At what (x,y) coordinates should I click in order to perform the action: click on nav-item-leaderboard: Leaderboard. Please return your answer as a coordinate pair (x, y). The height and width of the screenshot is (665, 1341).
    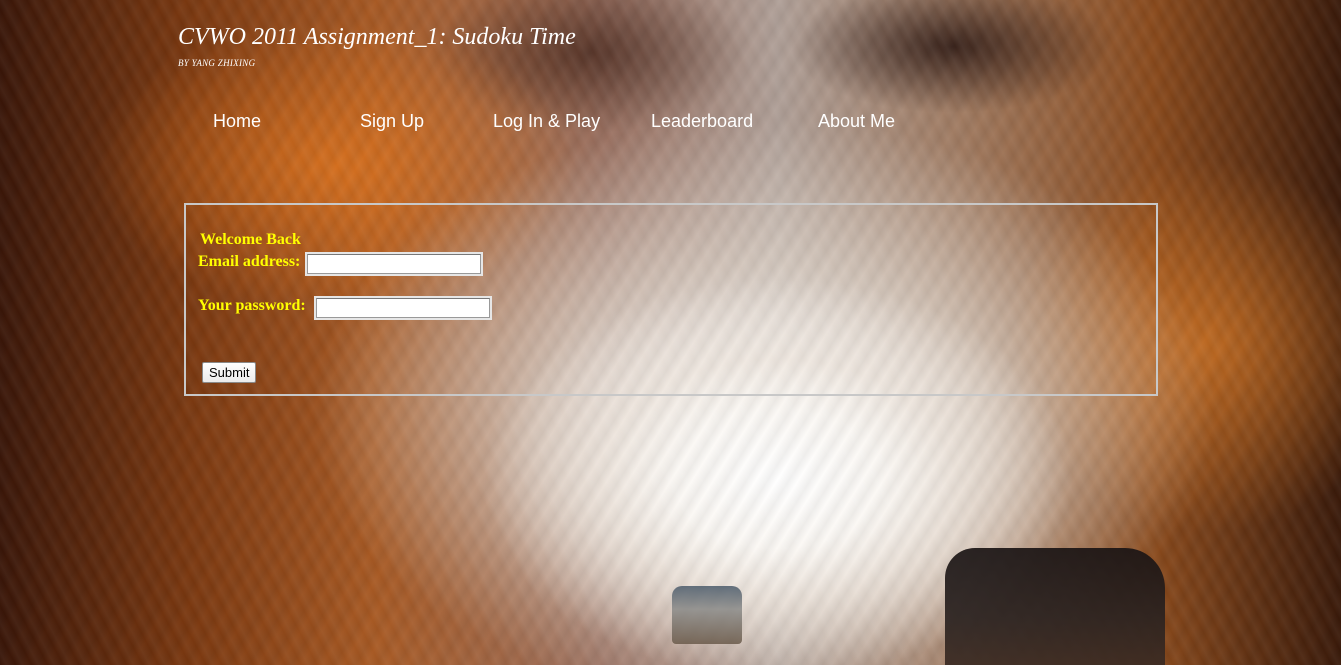
    Looking at the image, I should click on (702, 121).